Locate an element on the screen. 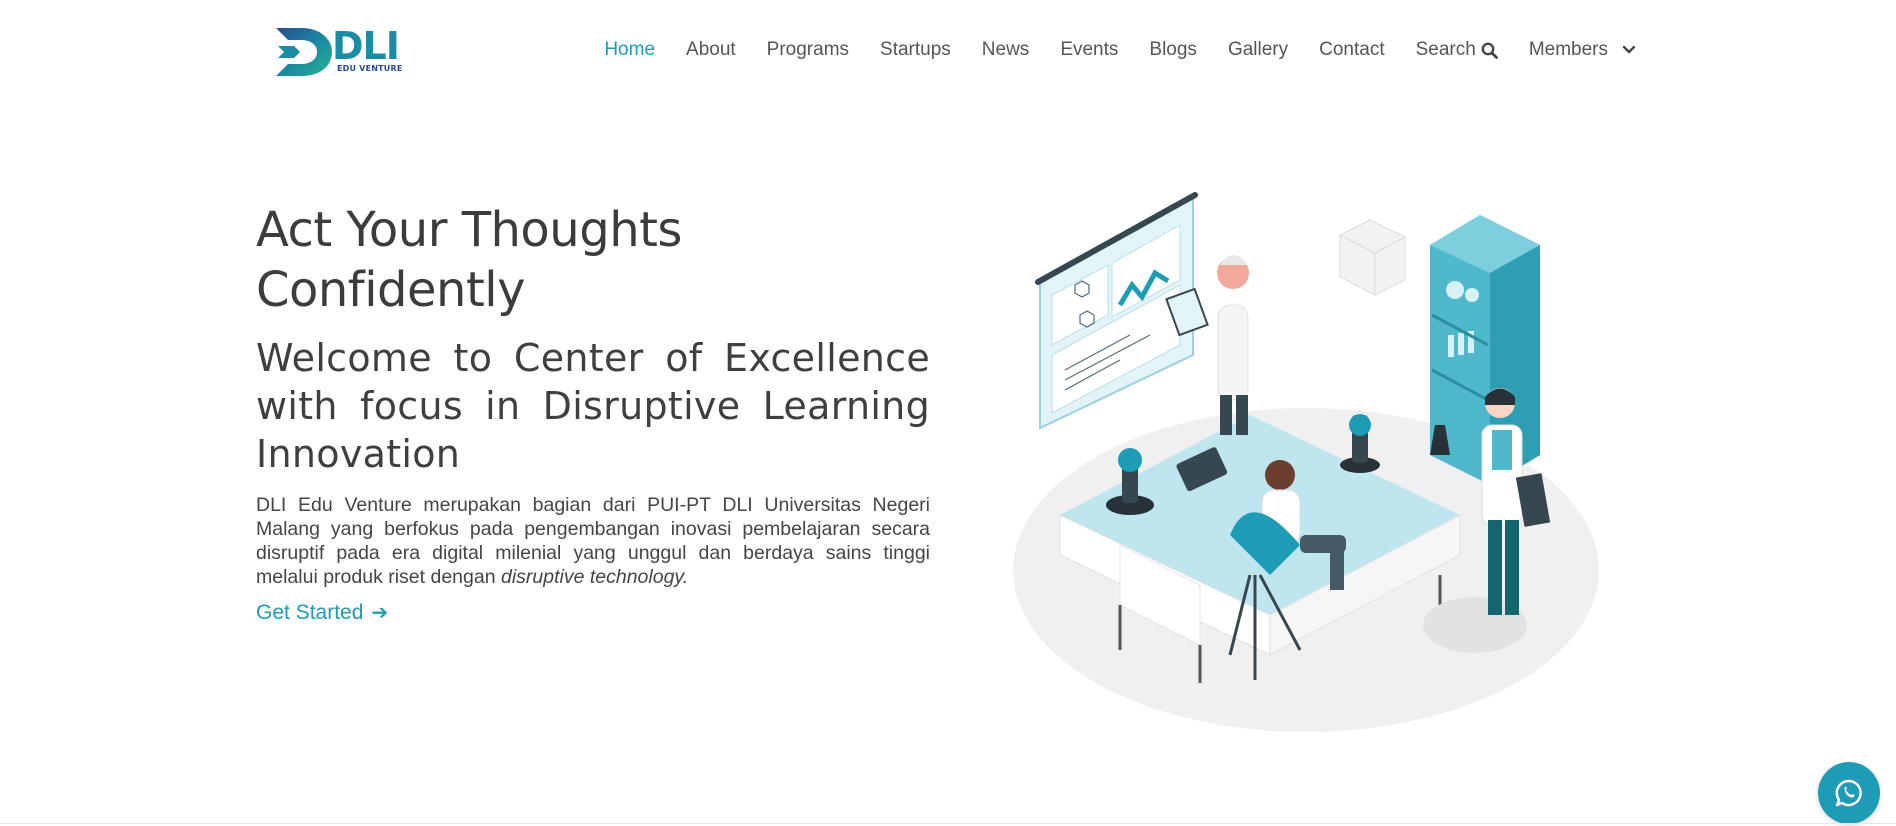 The width and height of the screenshot is (1896, 826). site-logo: DLI EDU VENTURE is located at coordinates (337, 52).